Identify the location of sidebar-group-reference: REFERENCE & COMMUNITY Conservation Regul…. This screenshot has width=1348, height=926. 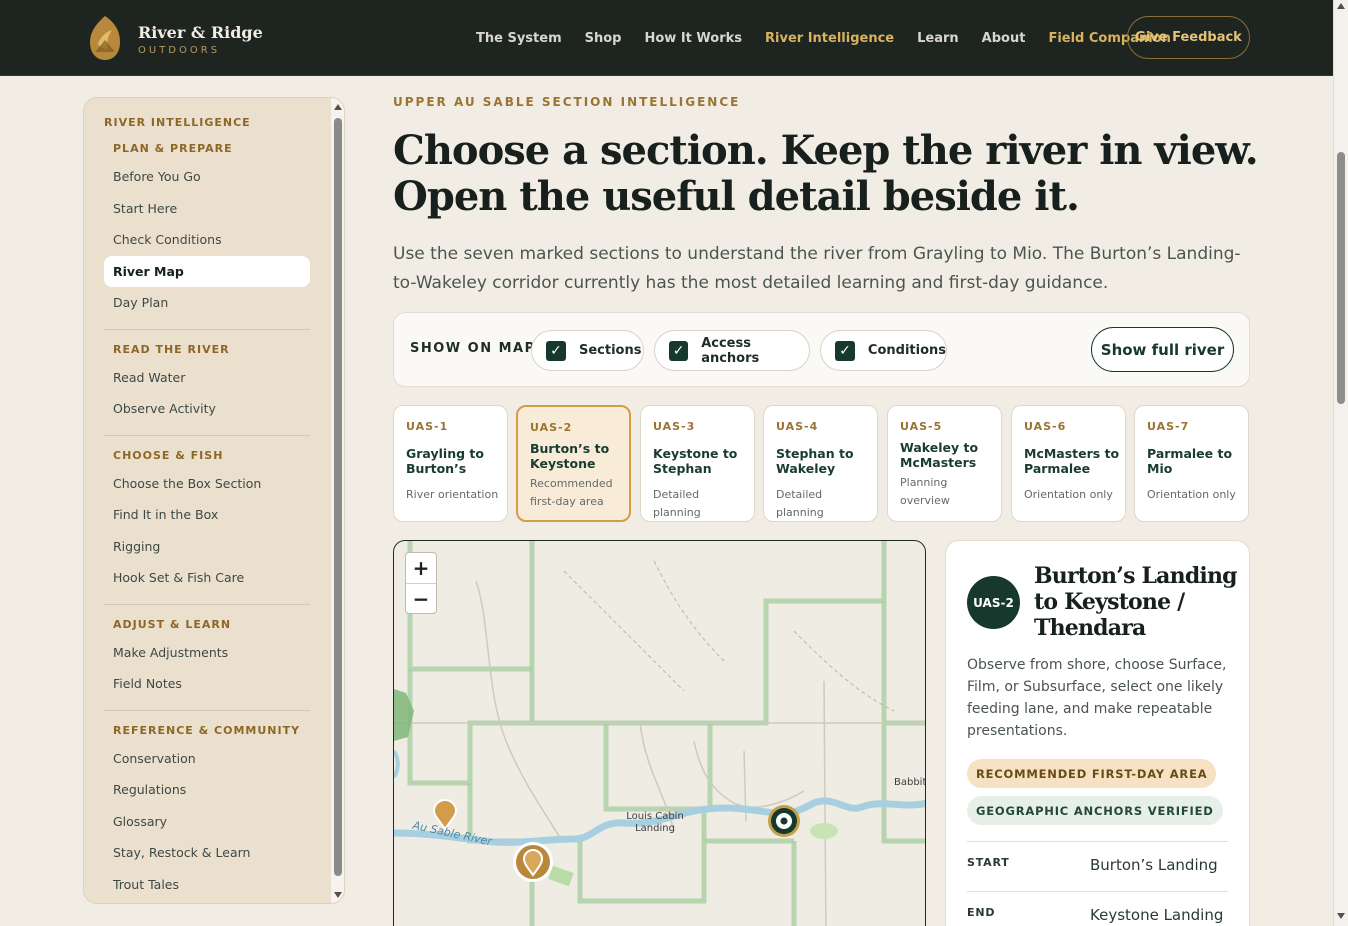
(207, 805).